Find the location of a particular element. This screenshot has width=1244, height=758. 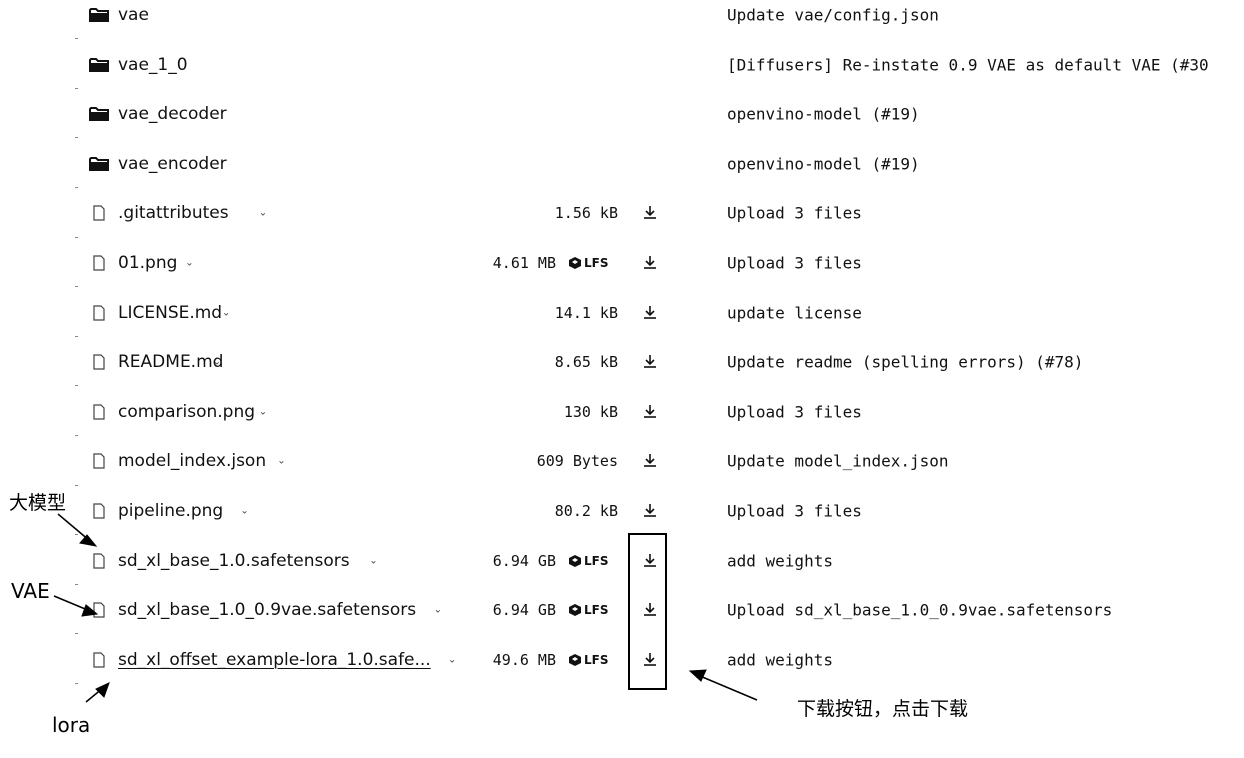

file-row: LICENSE.md ⌄ 14.1 kB update license is located at coordinates (622, 313).